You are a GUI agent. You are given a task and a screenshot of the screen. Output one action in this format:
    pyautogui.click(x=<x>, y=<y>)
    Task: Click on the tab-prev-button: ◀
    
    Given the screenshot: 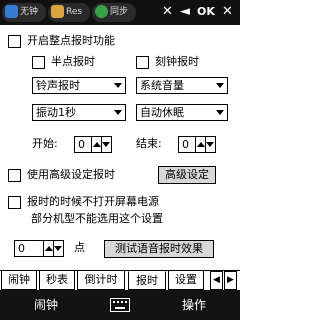 What is the action you would take?
    pyautogui.click(x=216, y=280)
    